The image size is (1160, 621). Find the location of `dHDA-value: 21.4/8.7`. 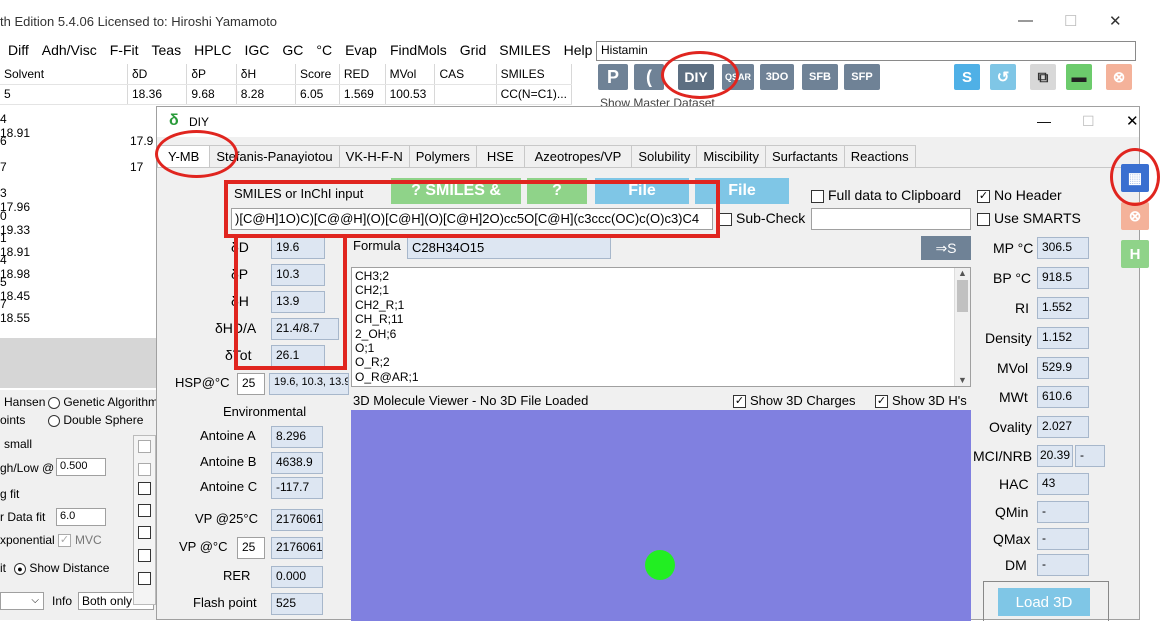

dHDA-value: 21.4/8.7 is located at coordinates (305, 329).